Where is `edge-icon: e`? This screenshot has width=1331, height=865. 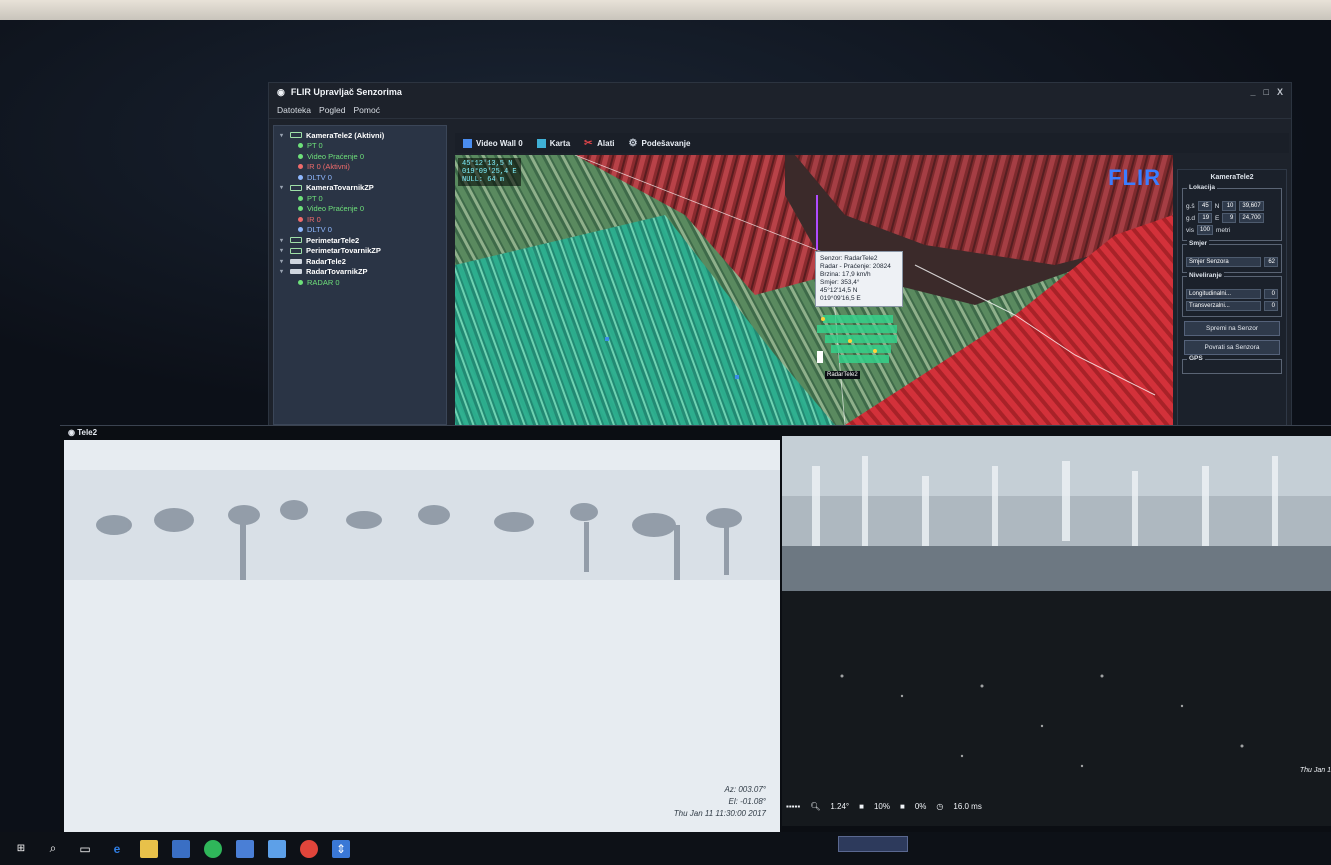 edge-icon: e is located at coordinates (117, 849).